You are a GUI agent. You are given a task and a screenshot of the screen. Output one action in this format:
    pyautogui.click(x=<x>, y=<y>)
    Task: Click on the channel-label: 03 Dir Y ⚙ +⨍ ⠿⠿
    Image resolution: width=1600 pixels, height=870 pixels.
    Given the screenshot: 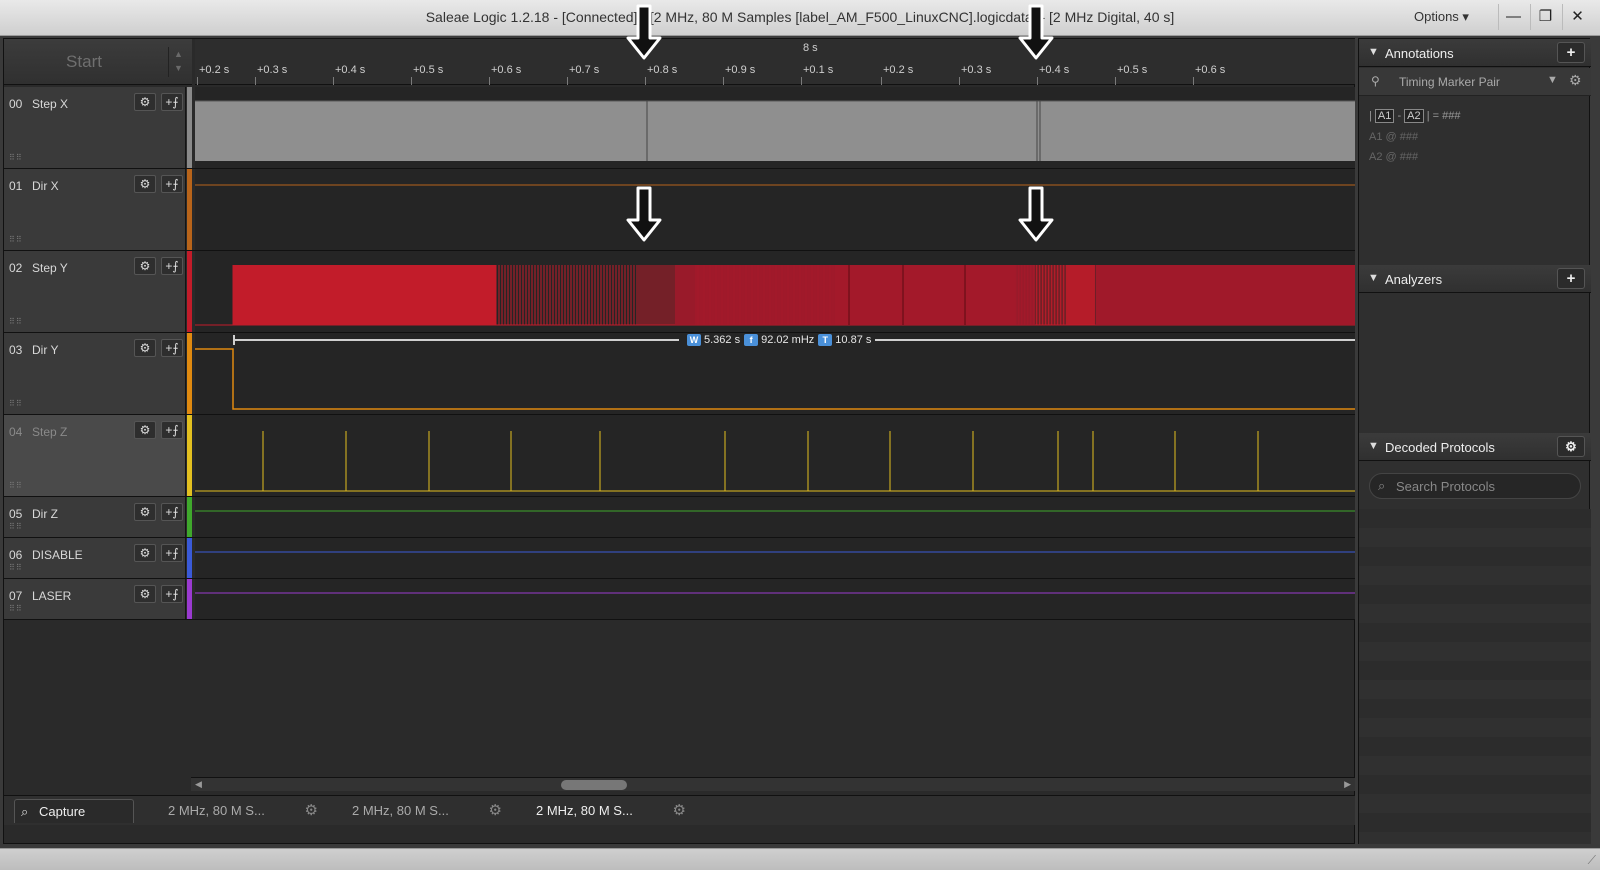 What is the action you would take?
    pyautogui.click(x=95, y=373)
    